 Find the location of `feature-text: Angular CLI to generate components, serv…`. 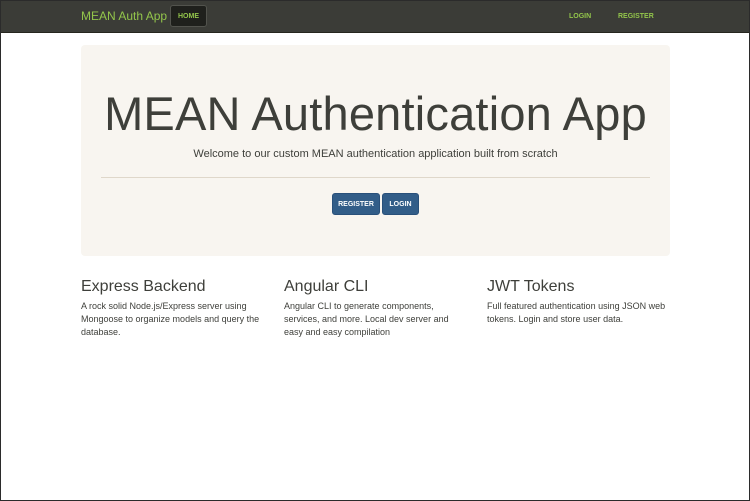

feature-text: Angular CLI to generate components, serv… is located at coordinates (366, 319).